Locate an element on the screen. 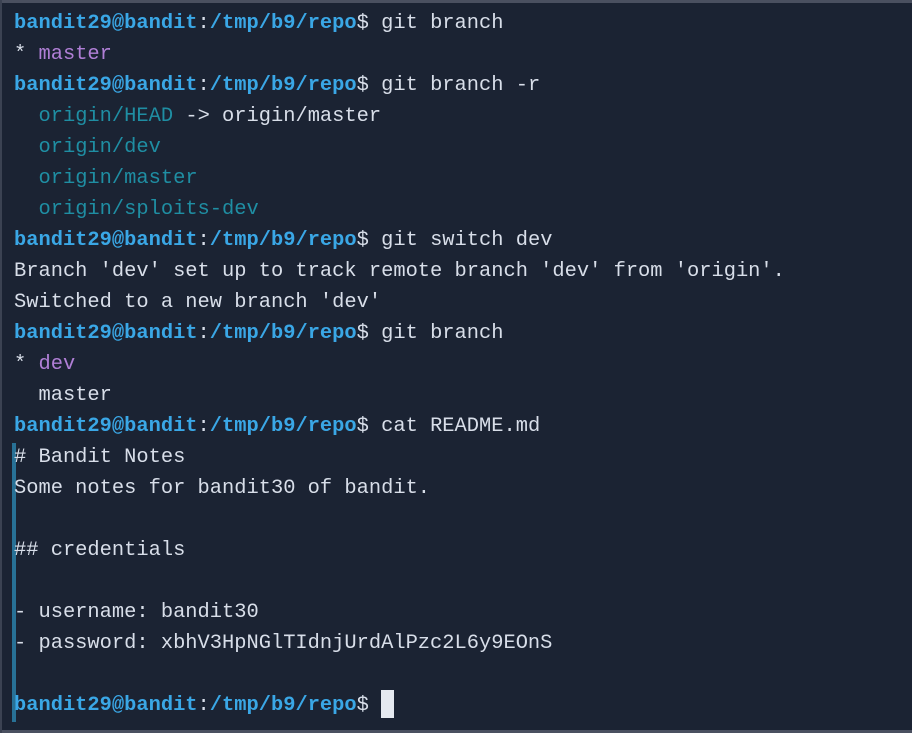 The height and width of the screenshot is (733, 912). output-line: * dev is located at coordinates (399, 364).